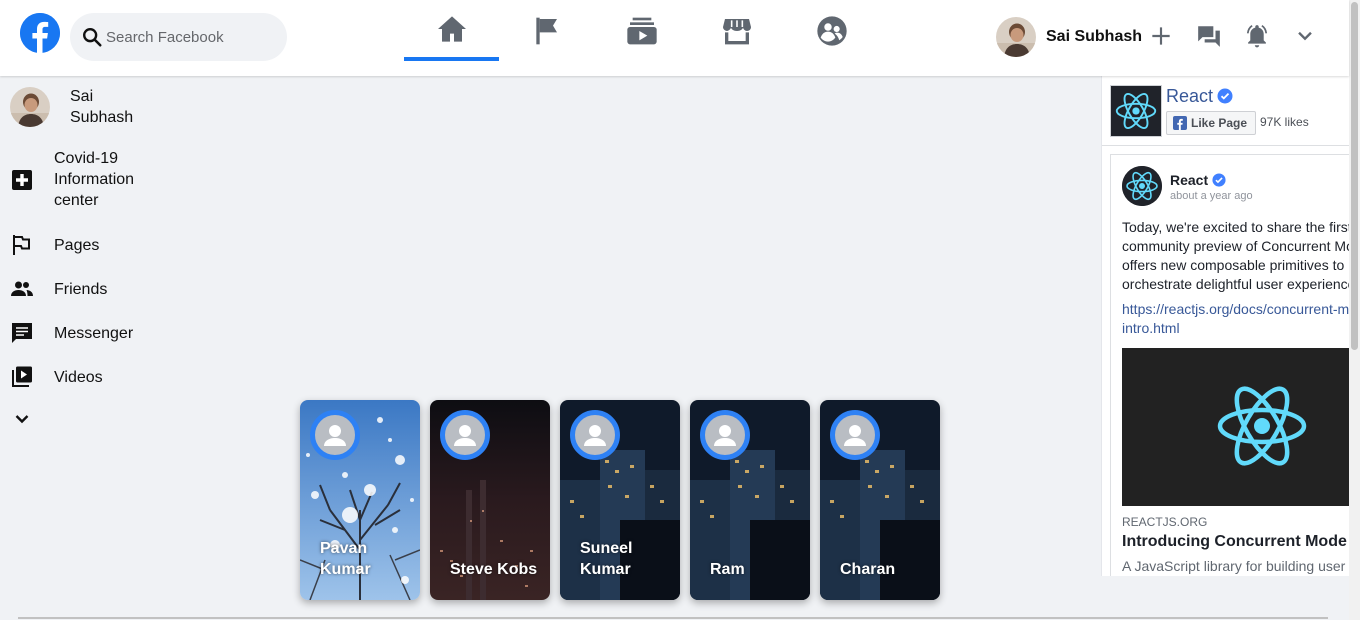 The width and height of the screenshot is (1360, 620). What do you see at coordinates (22, 180) in the screenshot?
I see `plus-box-icon` at bounding box center [22, 180].